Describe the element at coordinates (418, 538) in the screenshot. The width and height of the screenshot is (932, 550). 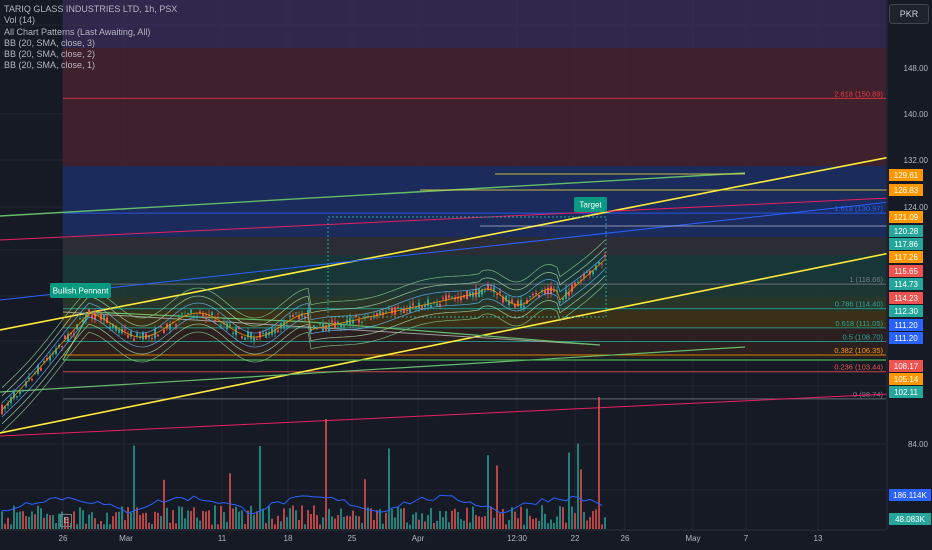
I see `time-tick-label: Apr` at that location.